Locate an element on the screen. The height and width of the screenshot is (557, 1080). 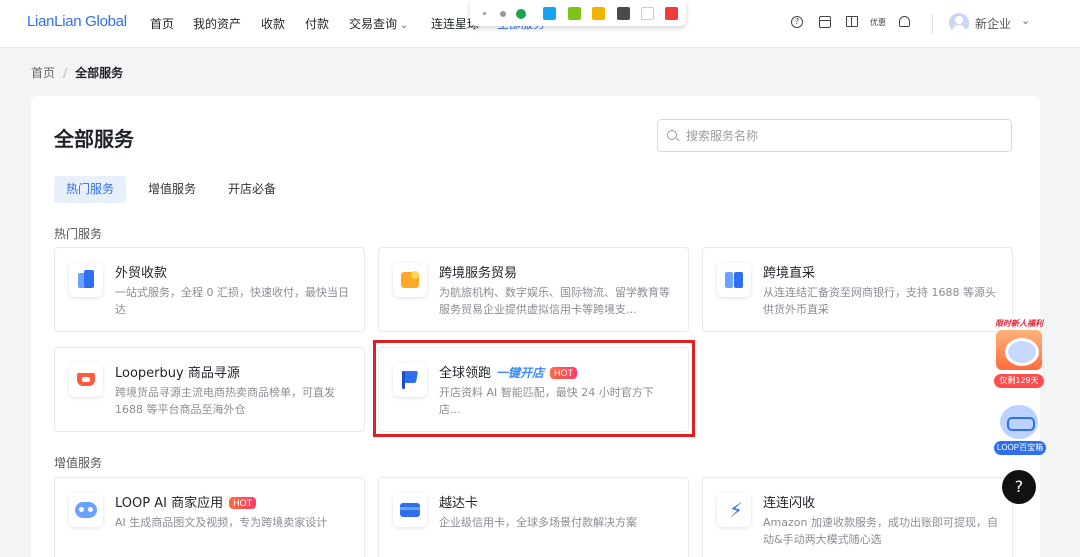
nav-item-pay: 付款 is located at coordinates (317, 23).